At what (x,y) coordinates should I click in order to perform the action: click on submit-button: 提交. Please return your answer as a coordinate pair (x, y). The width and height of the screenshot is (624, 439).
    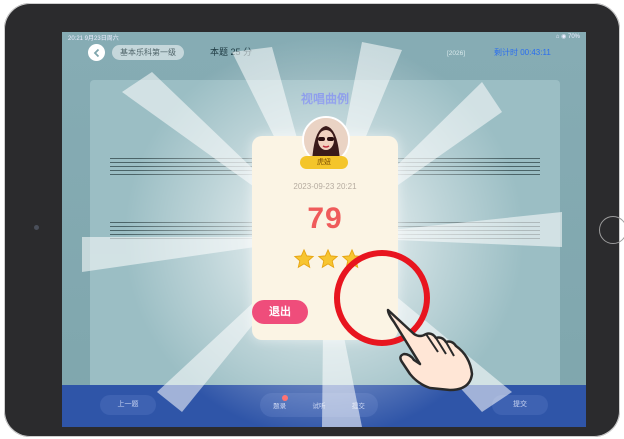
    Looking at the image, I should click on (520, 405).